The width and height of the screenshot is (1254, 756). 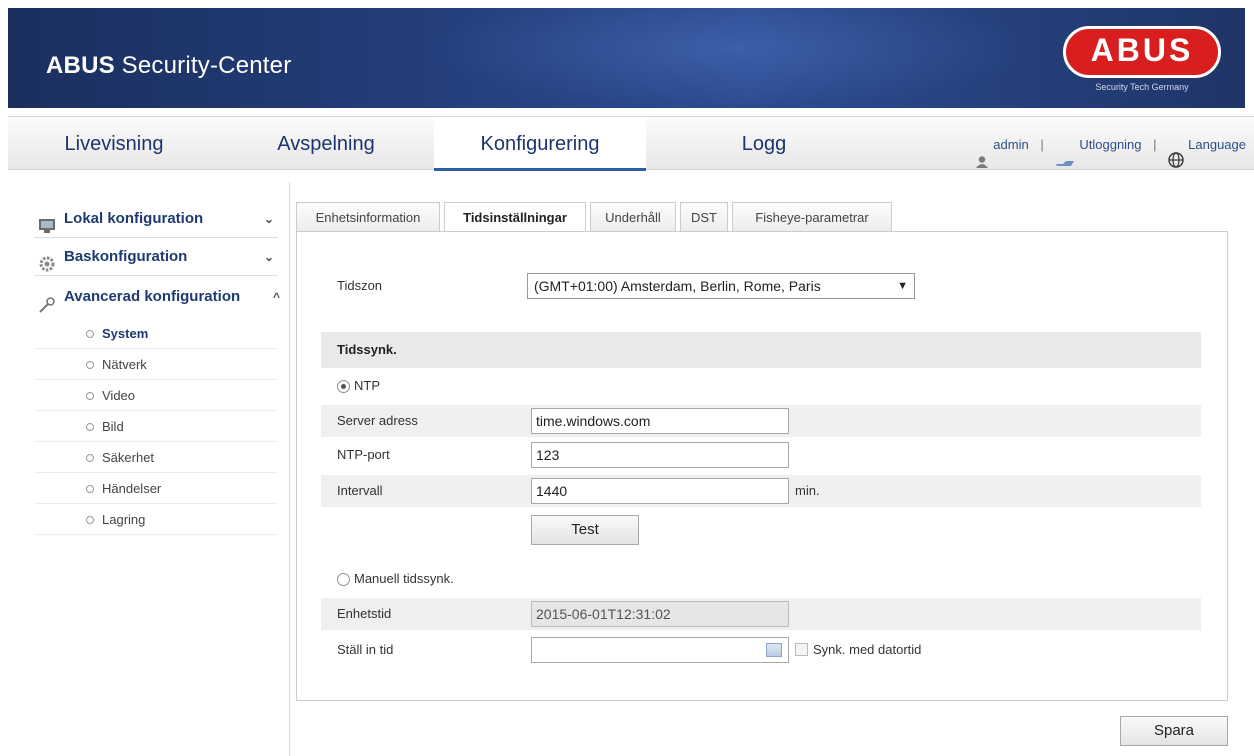 I want to click on manual-radio, so click(x=343, y=580).